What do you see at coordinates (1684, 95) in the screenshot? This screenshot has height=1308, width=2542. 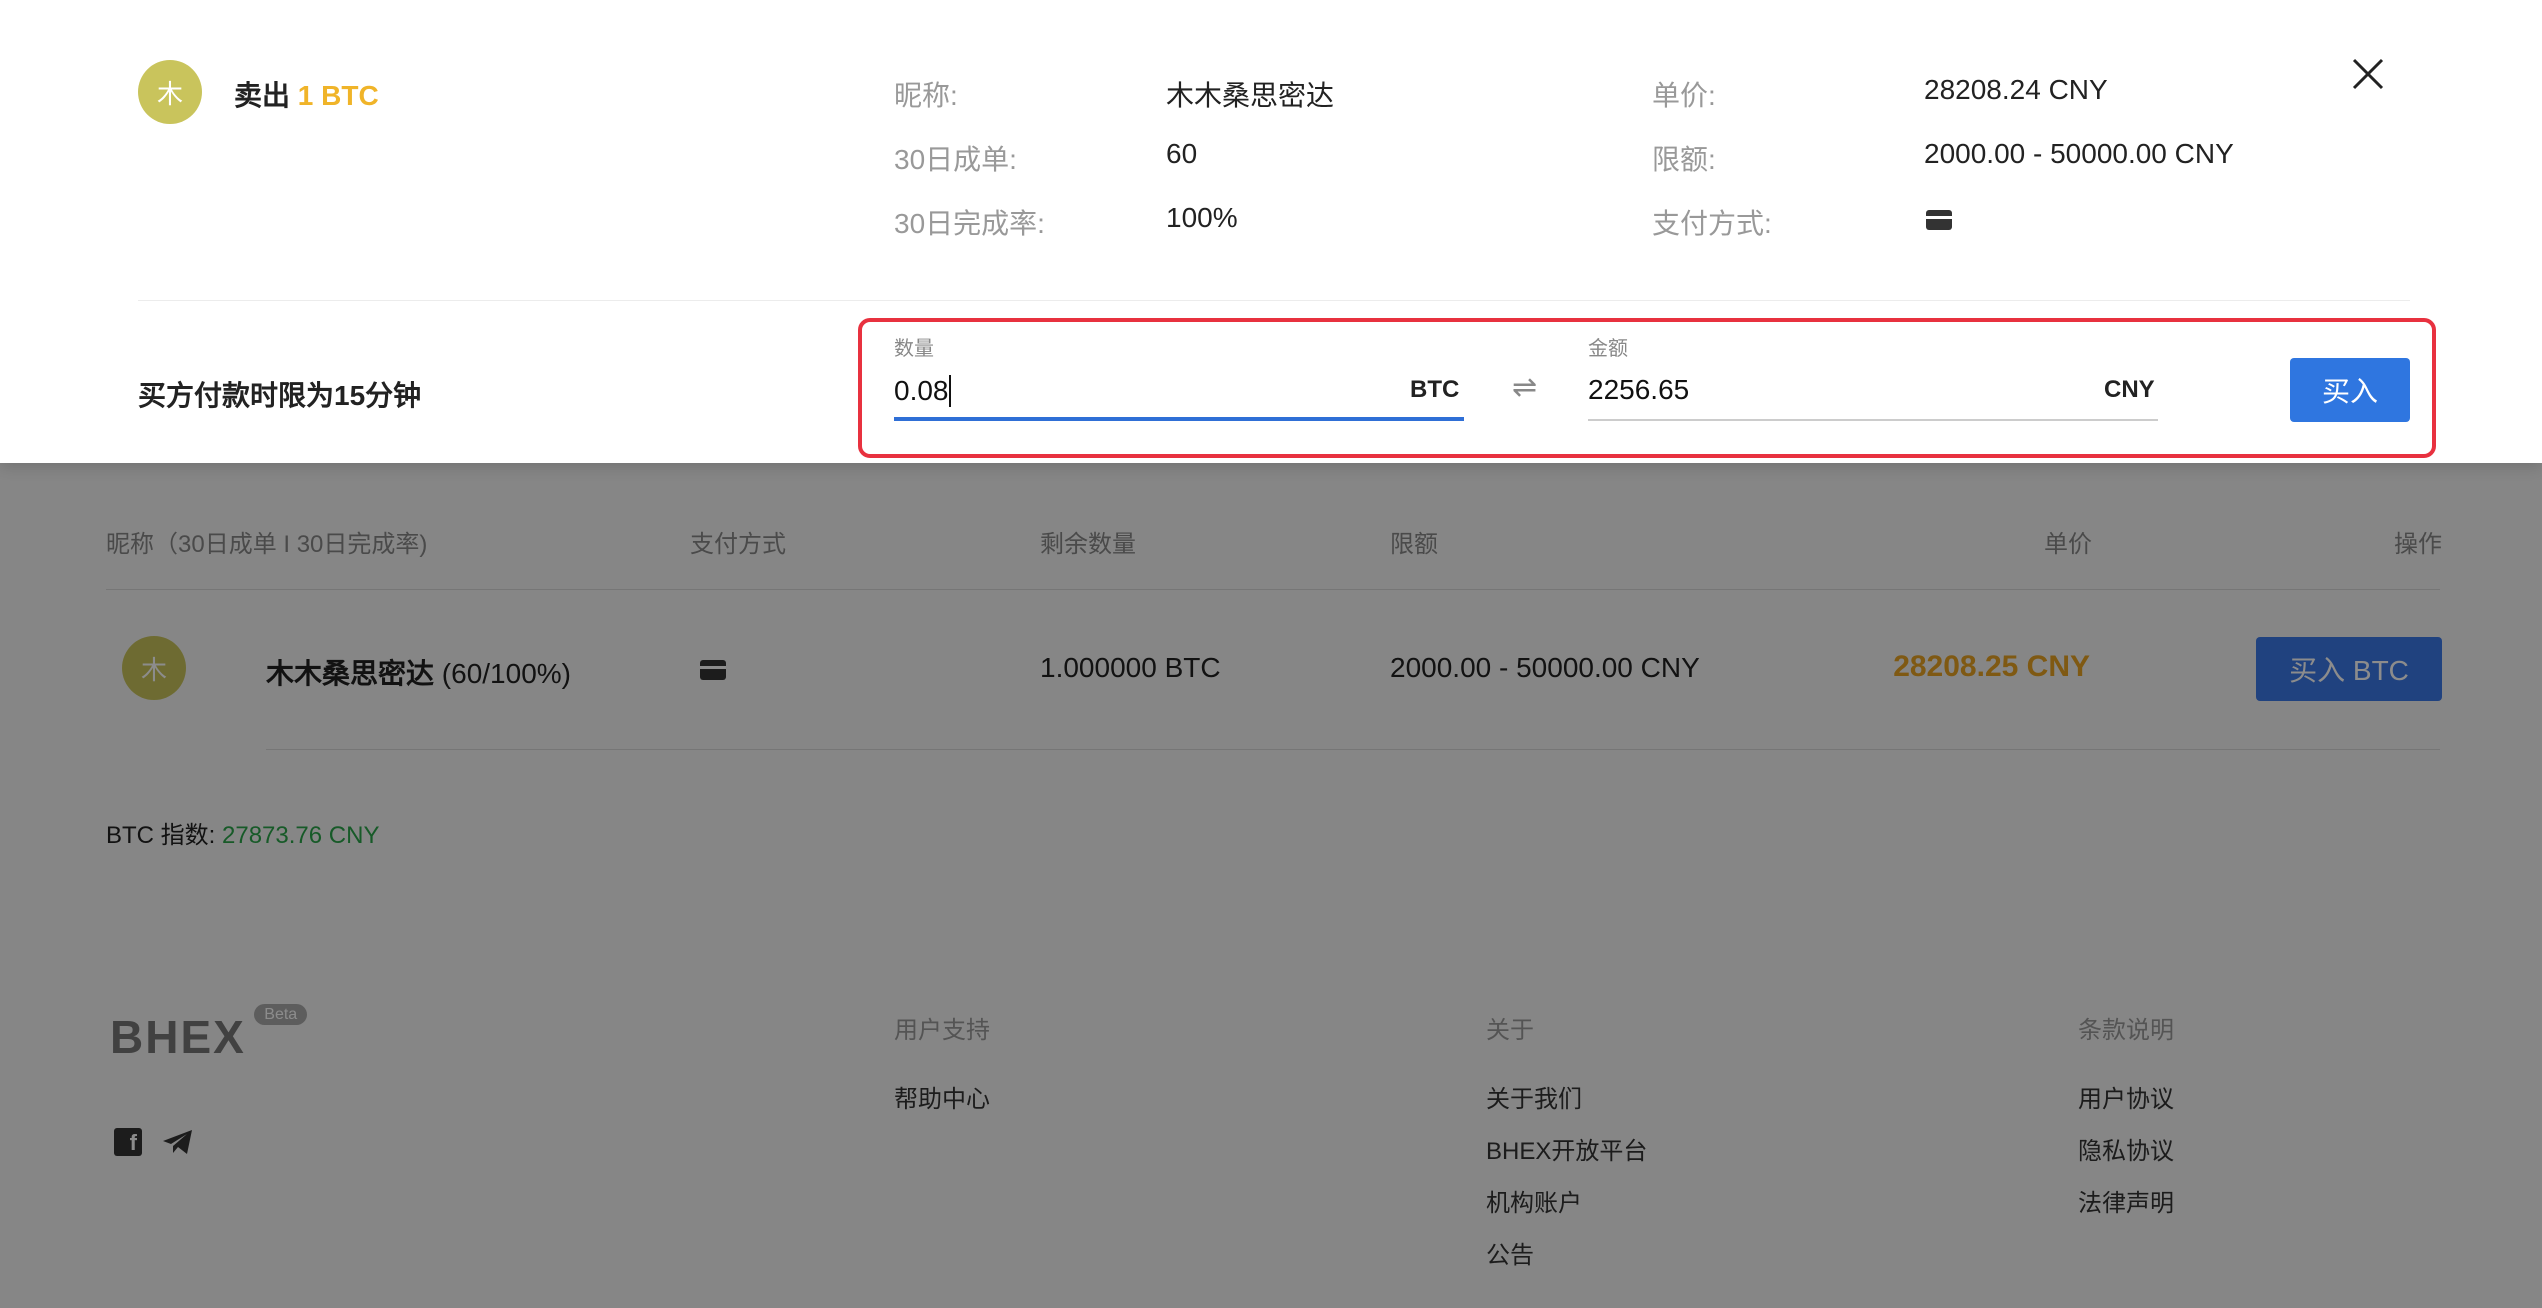 I see `price-label: 单价:` at bounding box center [1684, 95].